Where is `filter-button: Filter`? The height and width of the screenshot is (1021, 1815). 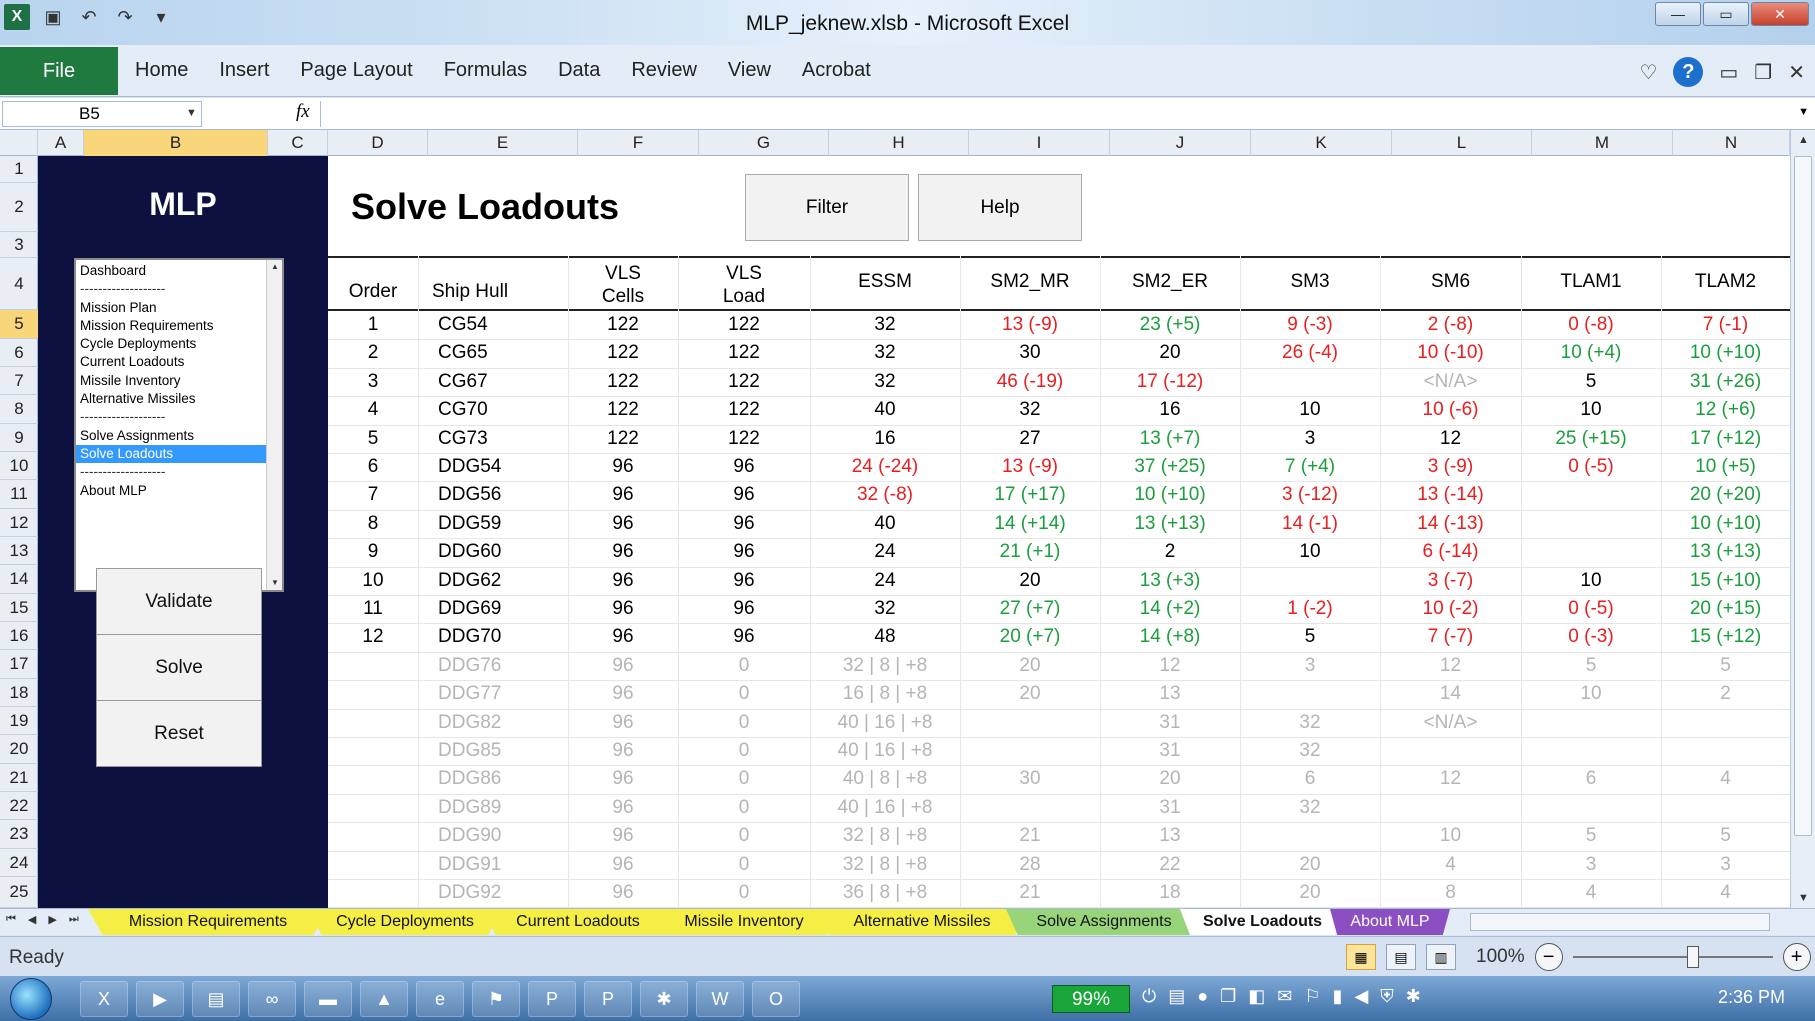 filter-button: Filter is located at coordinates (827, 207).